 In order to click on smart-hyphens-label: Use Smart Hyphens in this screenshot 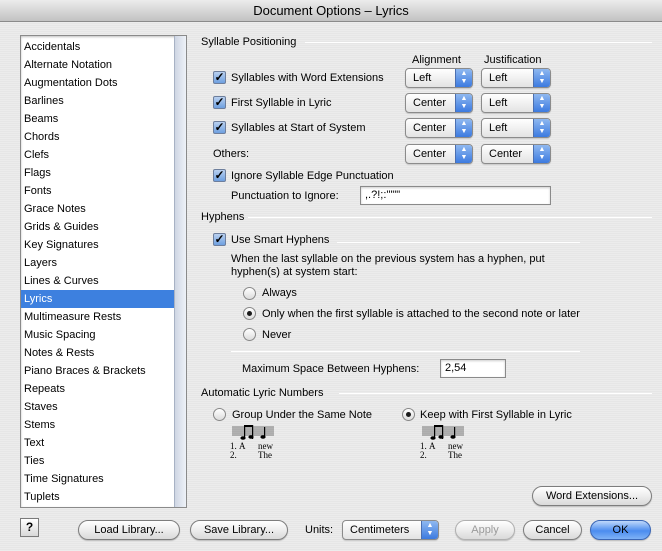, I will do `click(280, 240)`.